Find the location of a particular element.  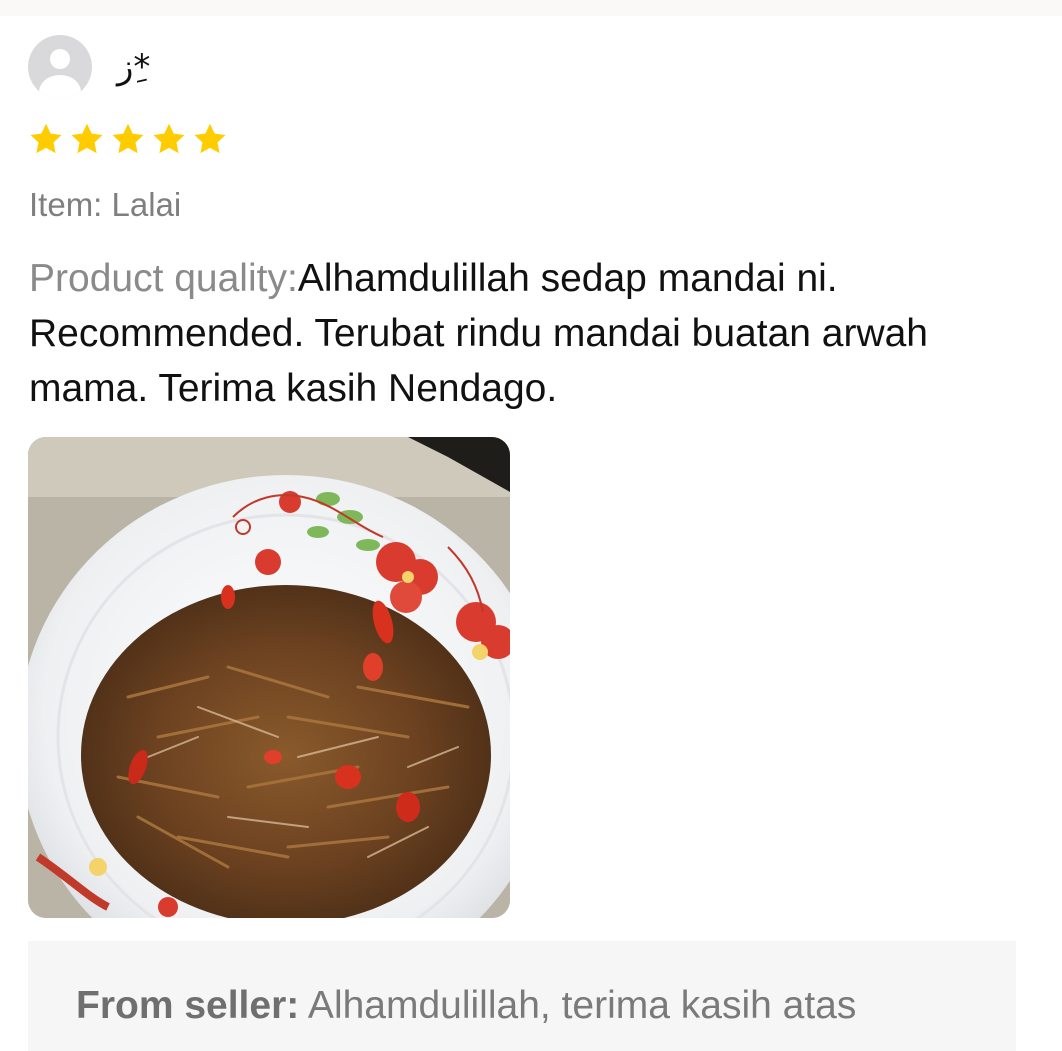

seller-reply-text: Alhamdulillah, terima kasih atas is located at coordinates (578, 1005).